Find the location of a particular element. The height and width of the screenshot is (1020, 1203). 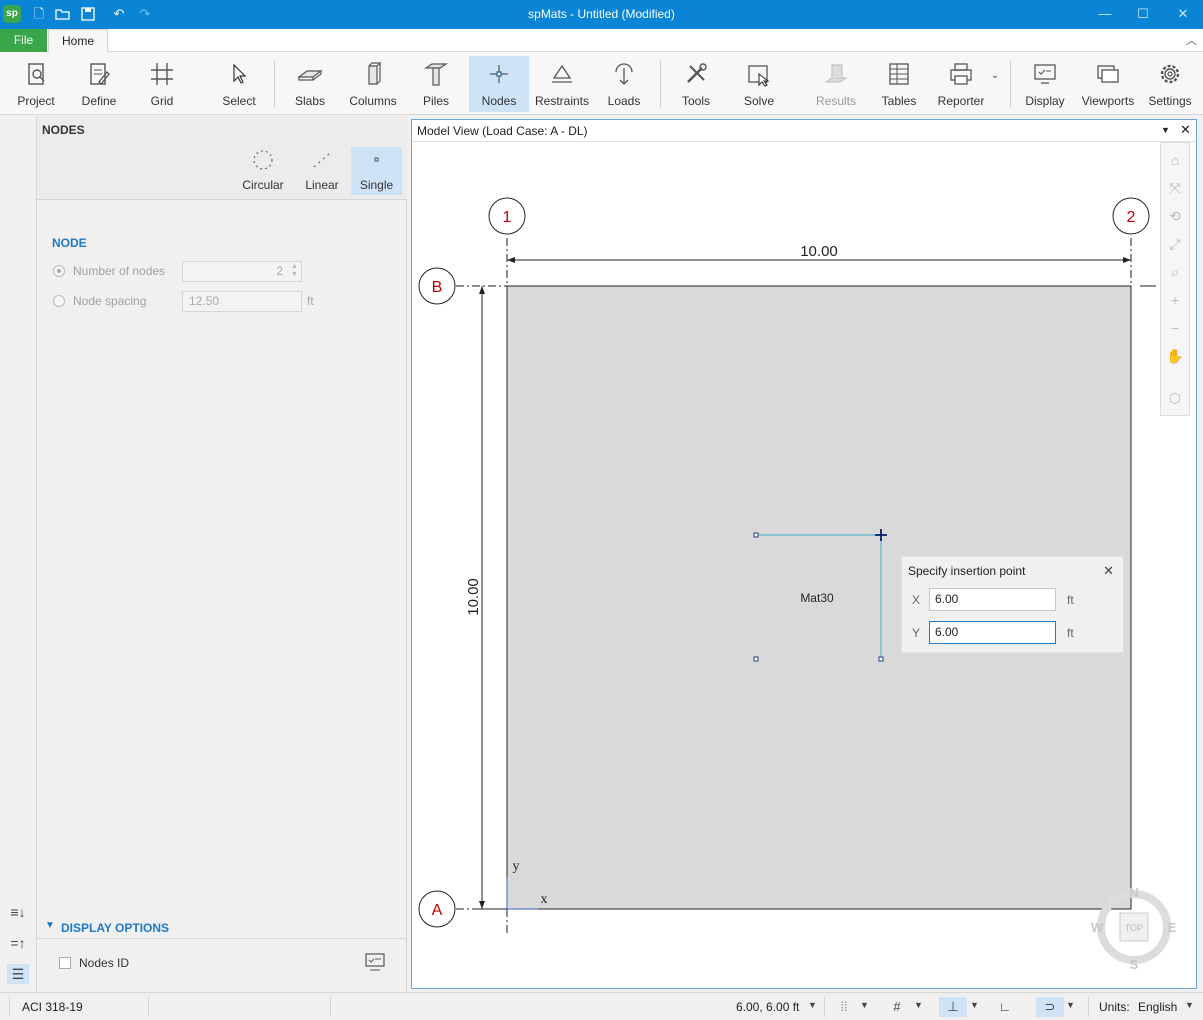

magnet-icon: ⊃ is located at coordinates (1050, 1007).